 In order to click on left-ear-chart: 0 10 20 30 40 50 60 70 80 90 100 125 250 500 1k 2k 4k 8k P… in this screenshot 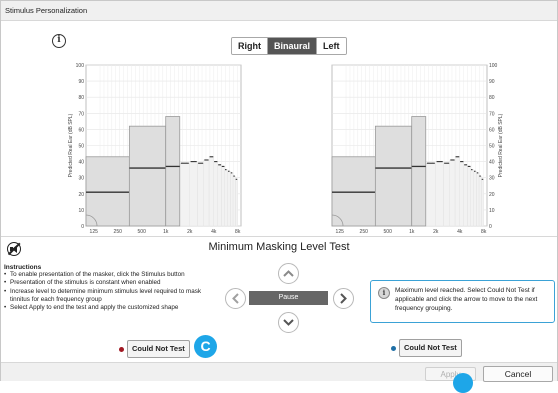, I will do `click(417, 149)`.